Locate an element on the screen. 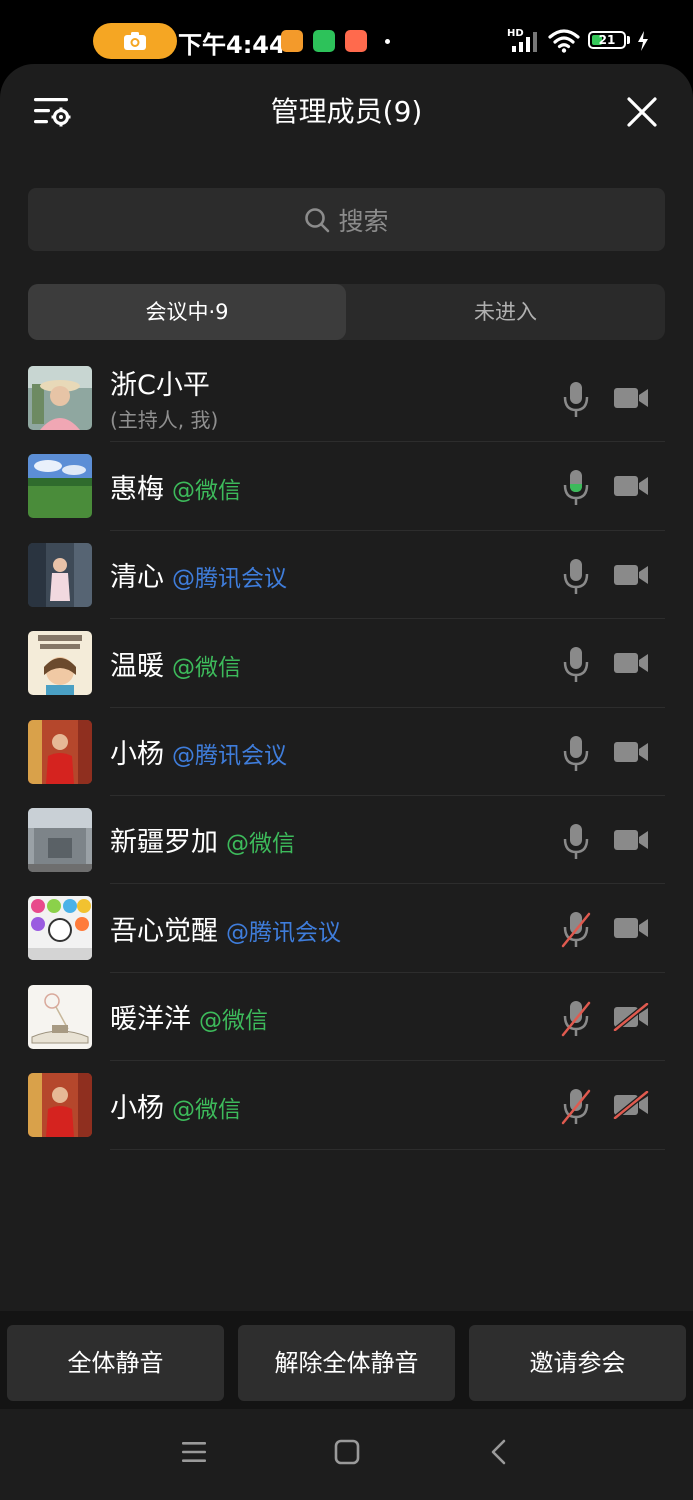 Image resolution: width=693 pixels, height=1500 pixels. participant-row: 新疆罗加 @微信 is located at coordinates (346, 840).